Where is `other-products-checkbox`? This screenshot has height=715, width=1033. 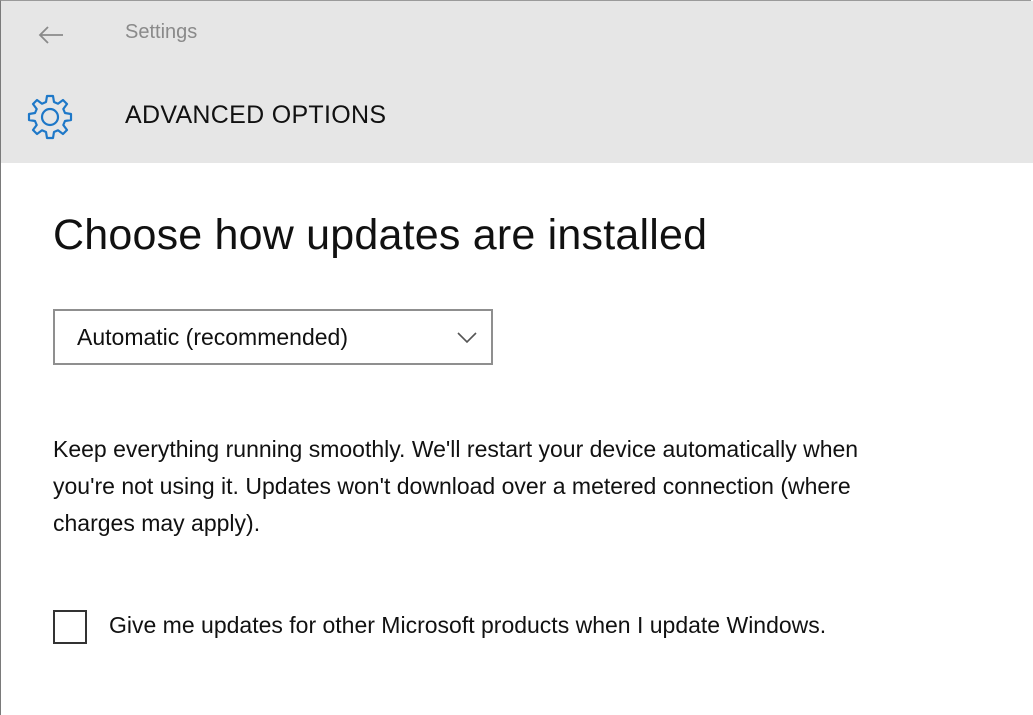 other-products-checkbox is located at coordinates (70, 627).